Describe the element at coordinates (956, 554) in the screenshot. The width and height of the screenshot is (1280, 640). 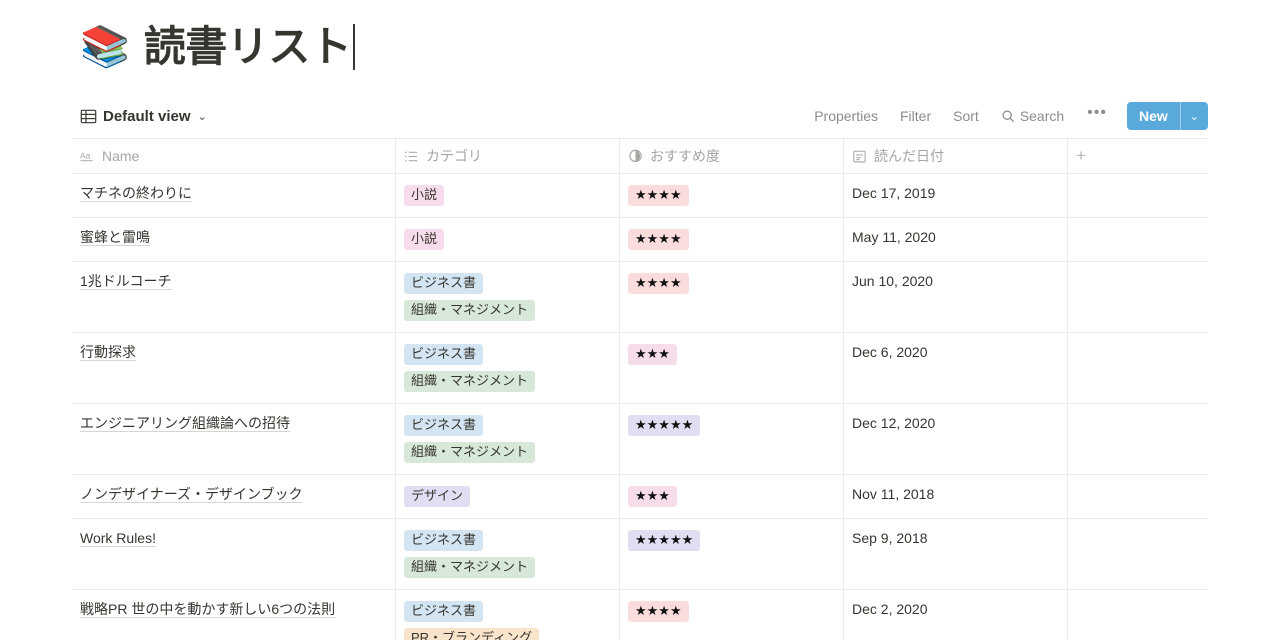
I see `cell-date: Sep 9, 2018` at that location.